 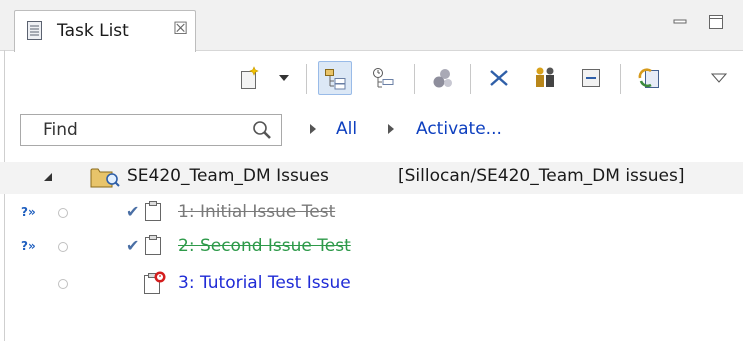 I want to click on new-task-button, so click(x=250, y=78).